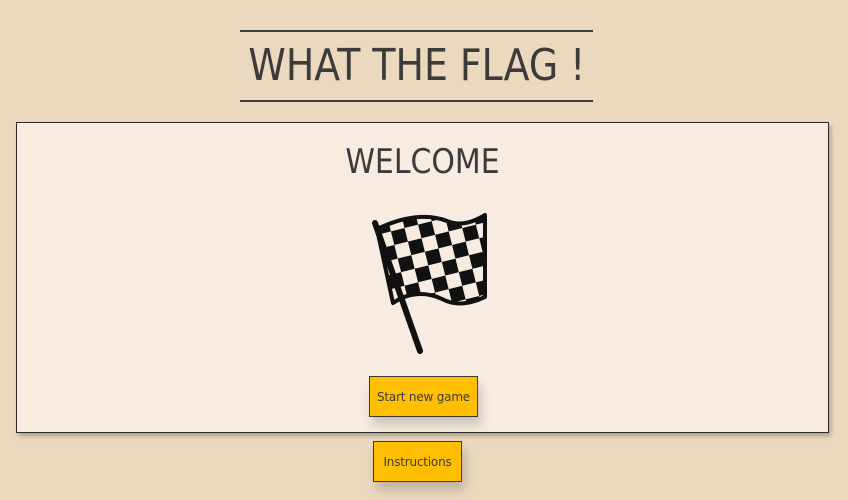 This screenshot has height=500, width=848. What do you see at coordinates (417, 461) in the screenshot?
I see `instructions-button: Instructions` at bounding box center [417, 461].